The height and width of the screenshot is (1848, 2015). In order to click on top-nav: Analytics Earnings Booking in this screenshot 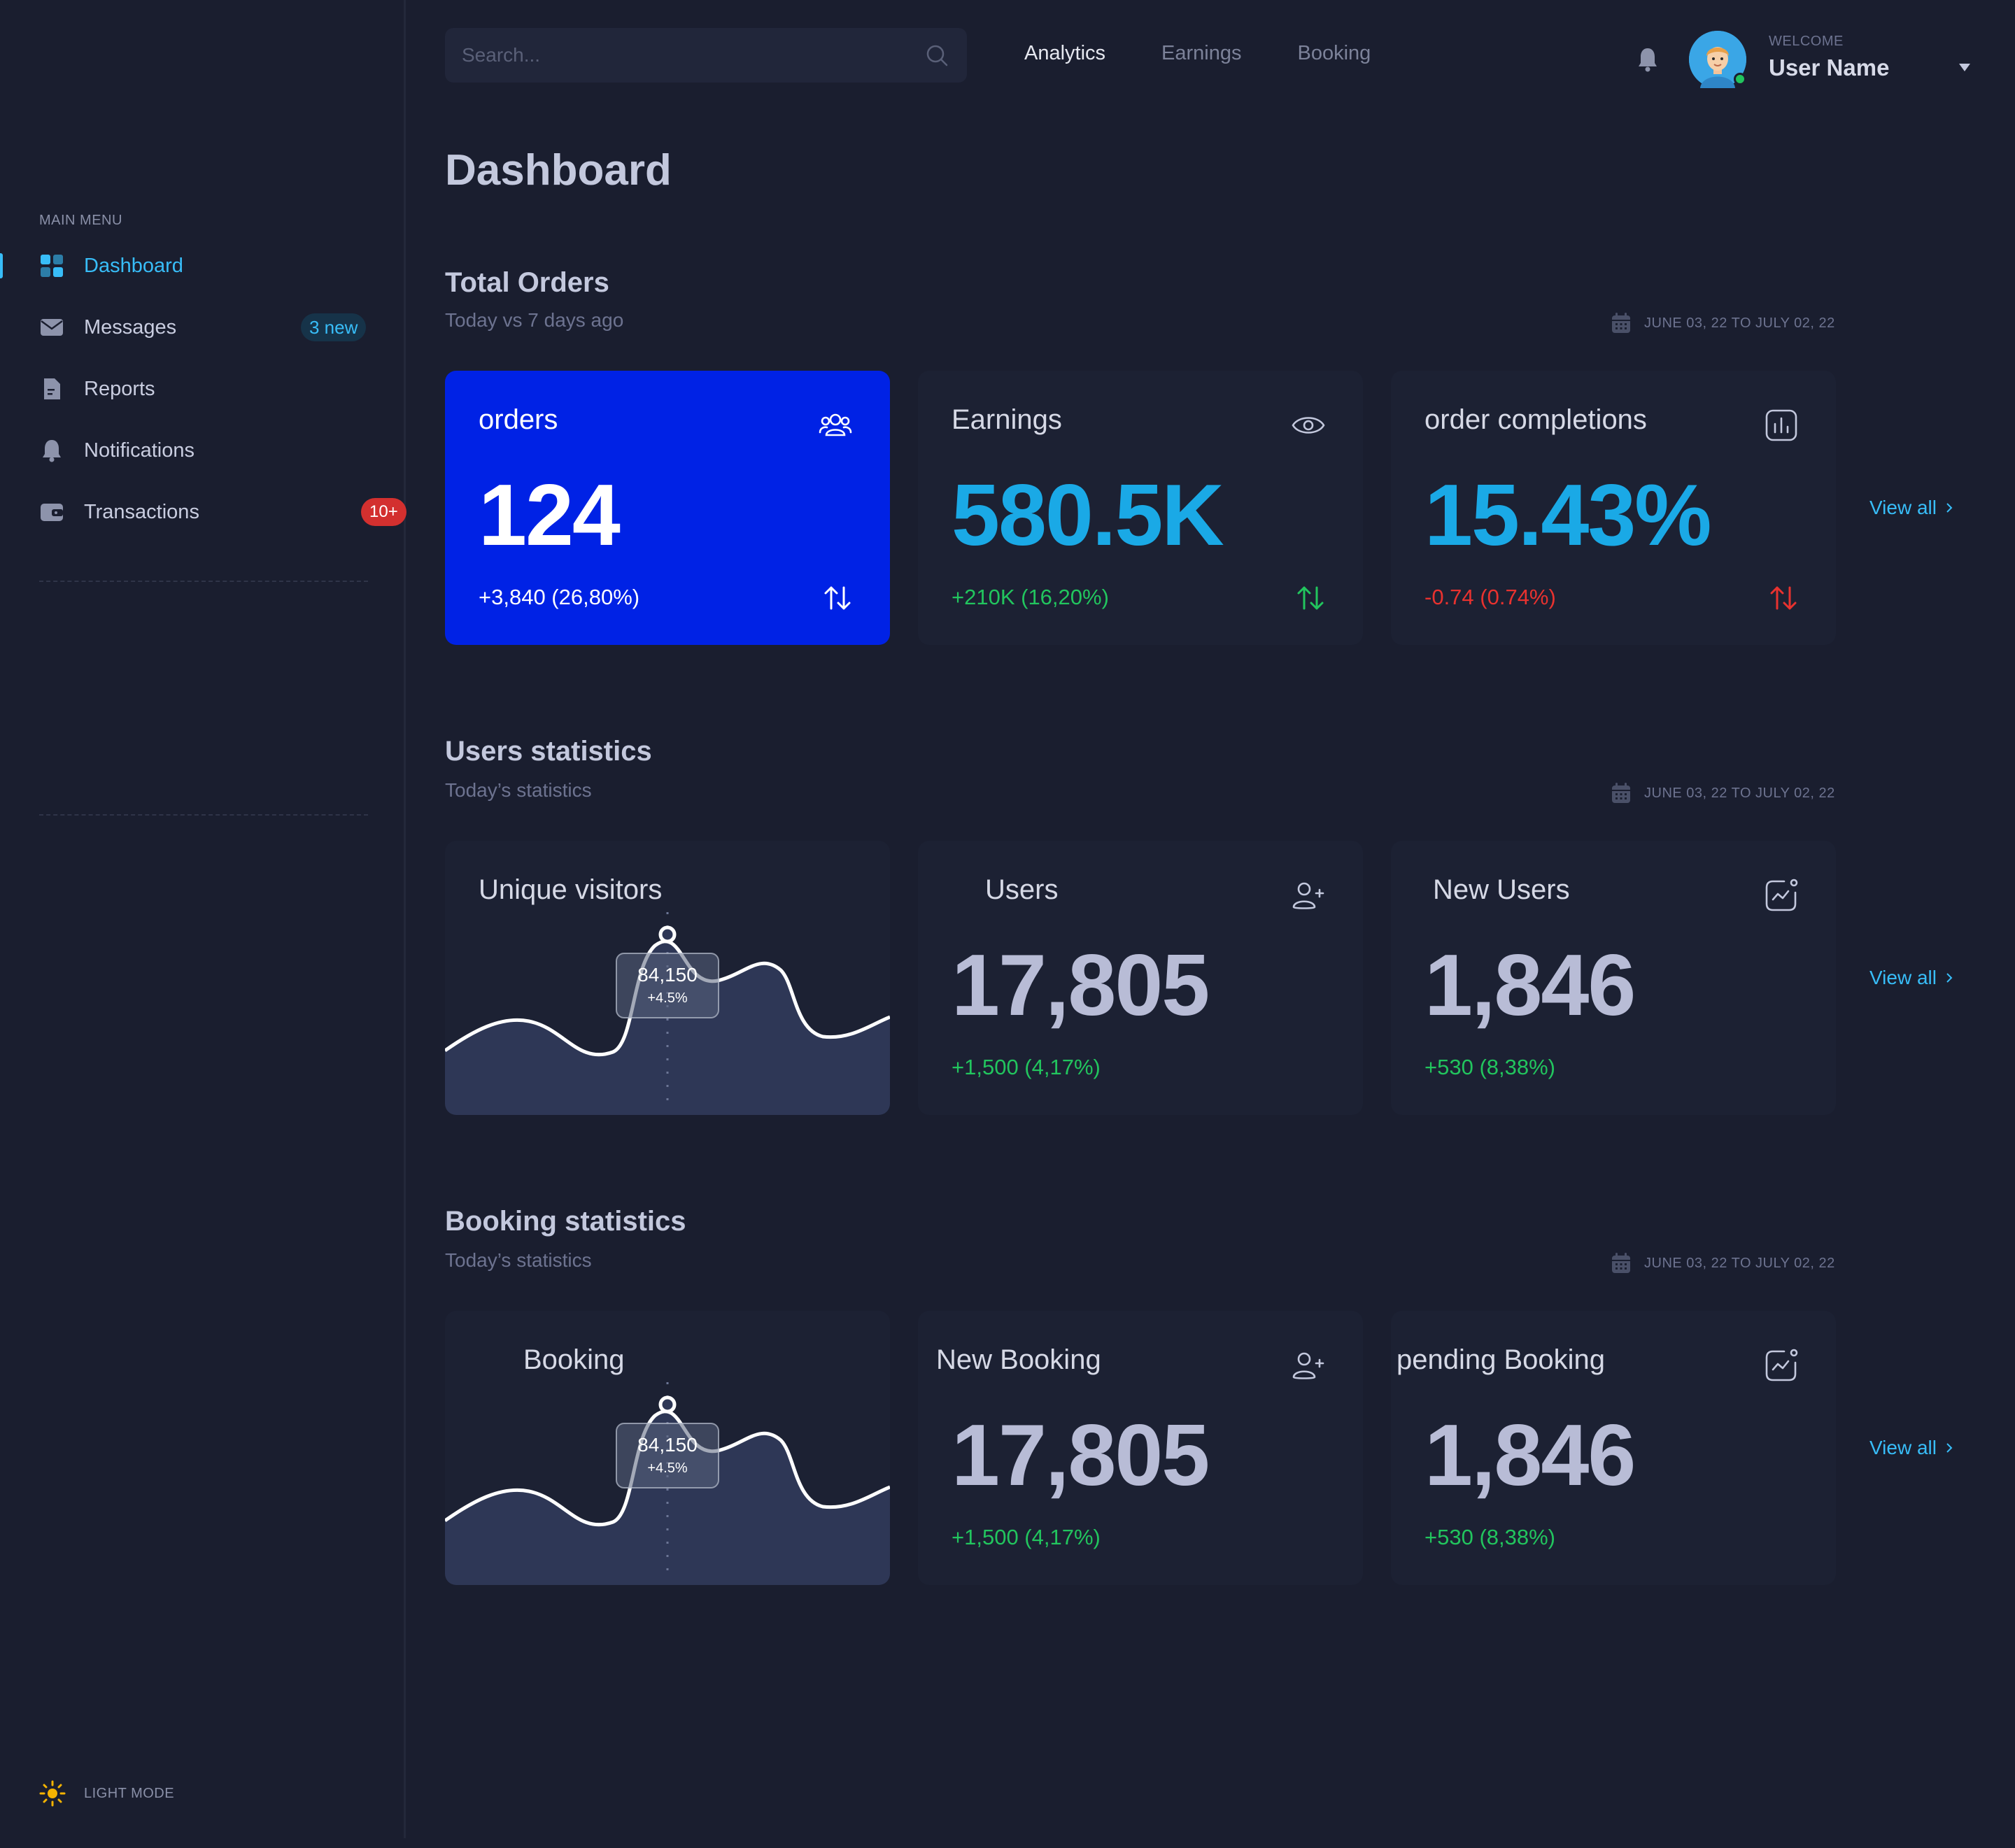, I will do `click(1225, 53)`.